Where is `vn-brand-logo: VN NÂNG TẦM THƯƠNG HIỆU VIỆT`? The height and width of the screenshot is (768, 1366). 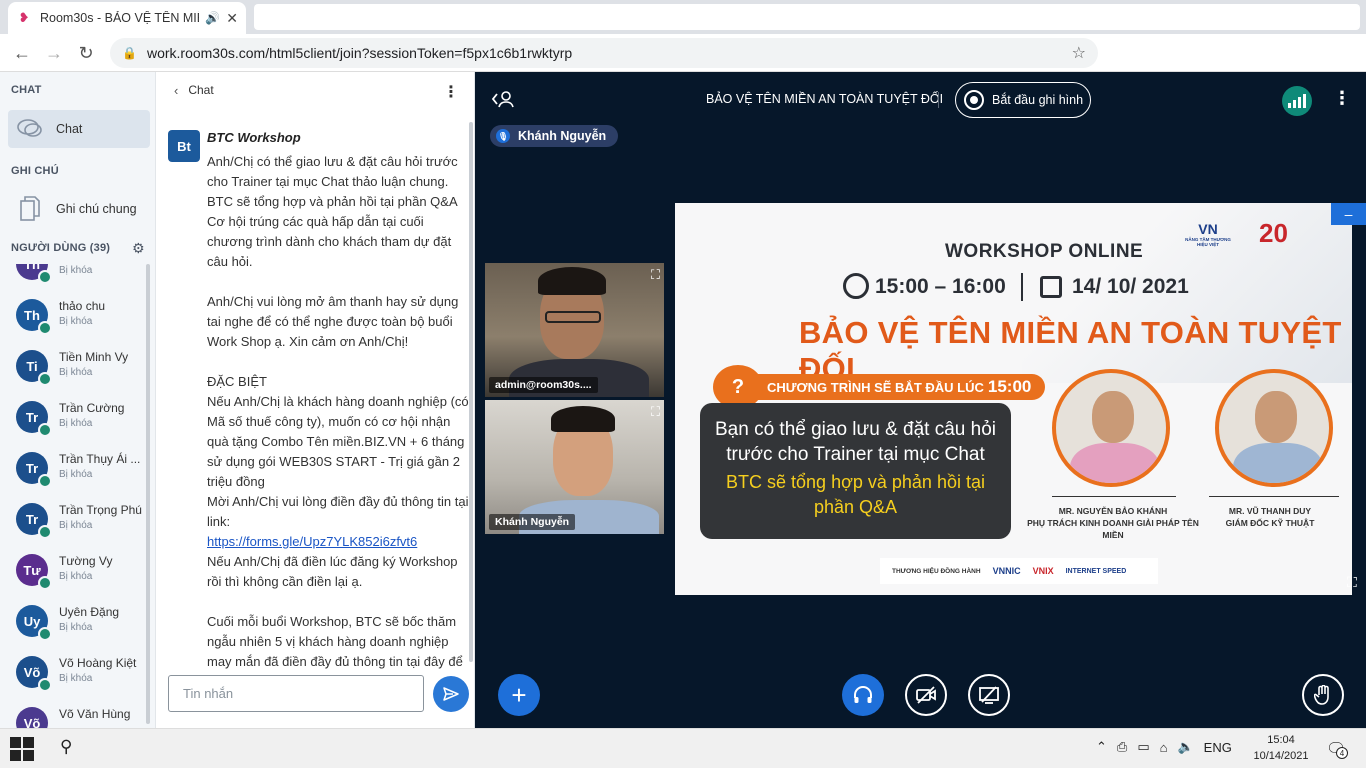
vn-brand-logo: VN NÂNG TẦM THƯƠNG HIỆU VIỆT is located at coordinates (1208, 234).